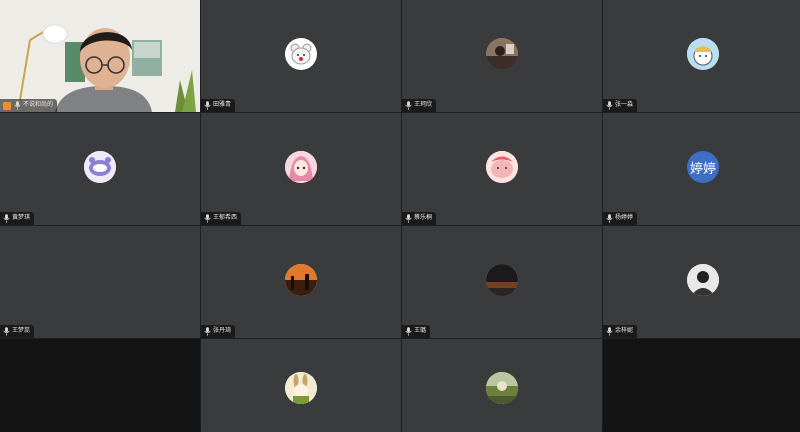 This screenshot has width=800, height=432. I want to click on bear-icon, so click(301, 54).